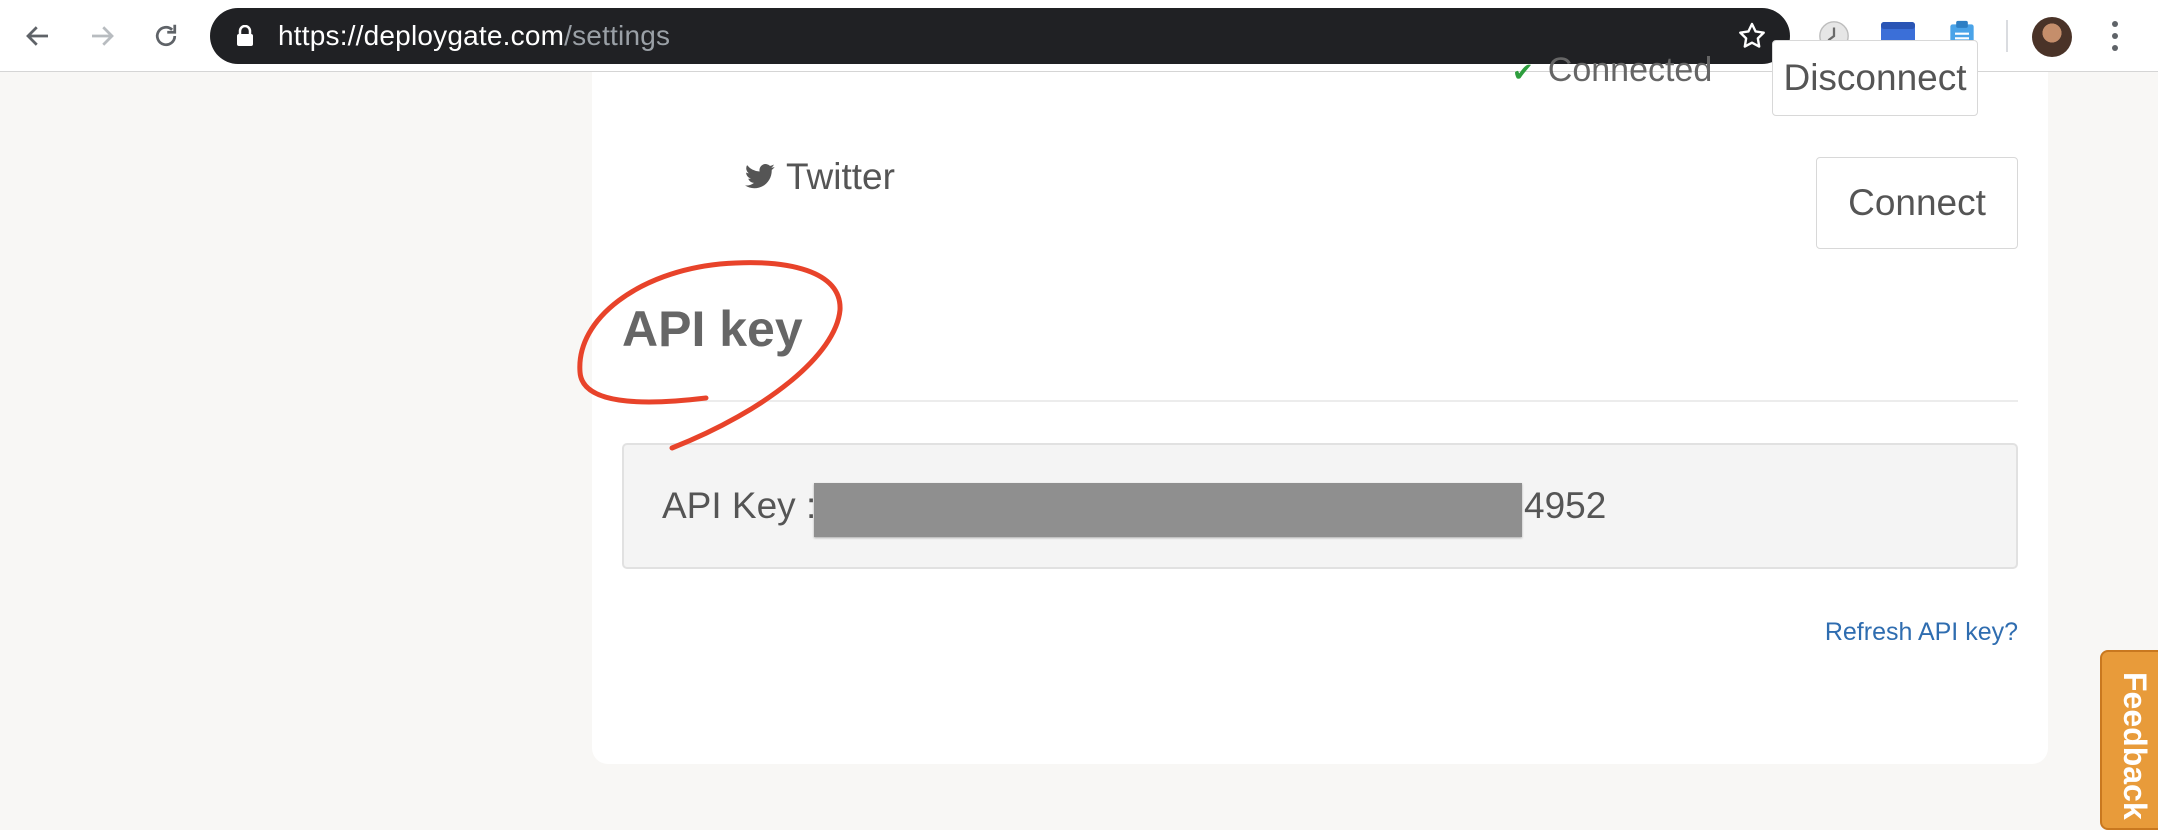 Image resolution: width=2158 pixels, height=830 pixels. I want to click on url-text: https://deploygate.com/settings, so click(474, 36).